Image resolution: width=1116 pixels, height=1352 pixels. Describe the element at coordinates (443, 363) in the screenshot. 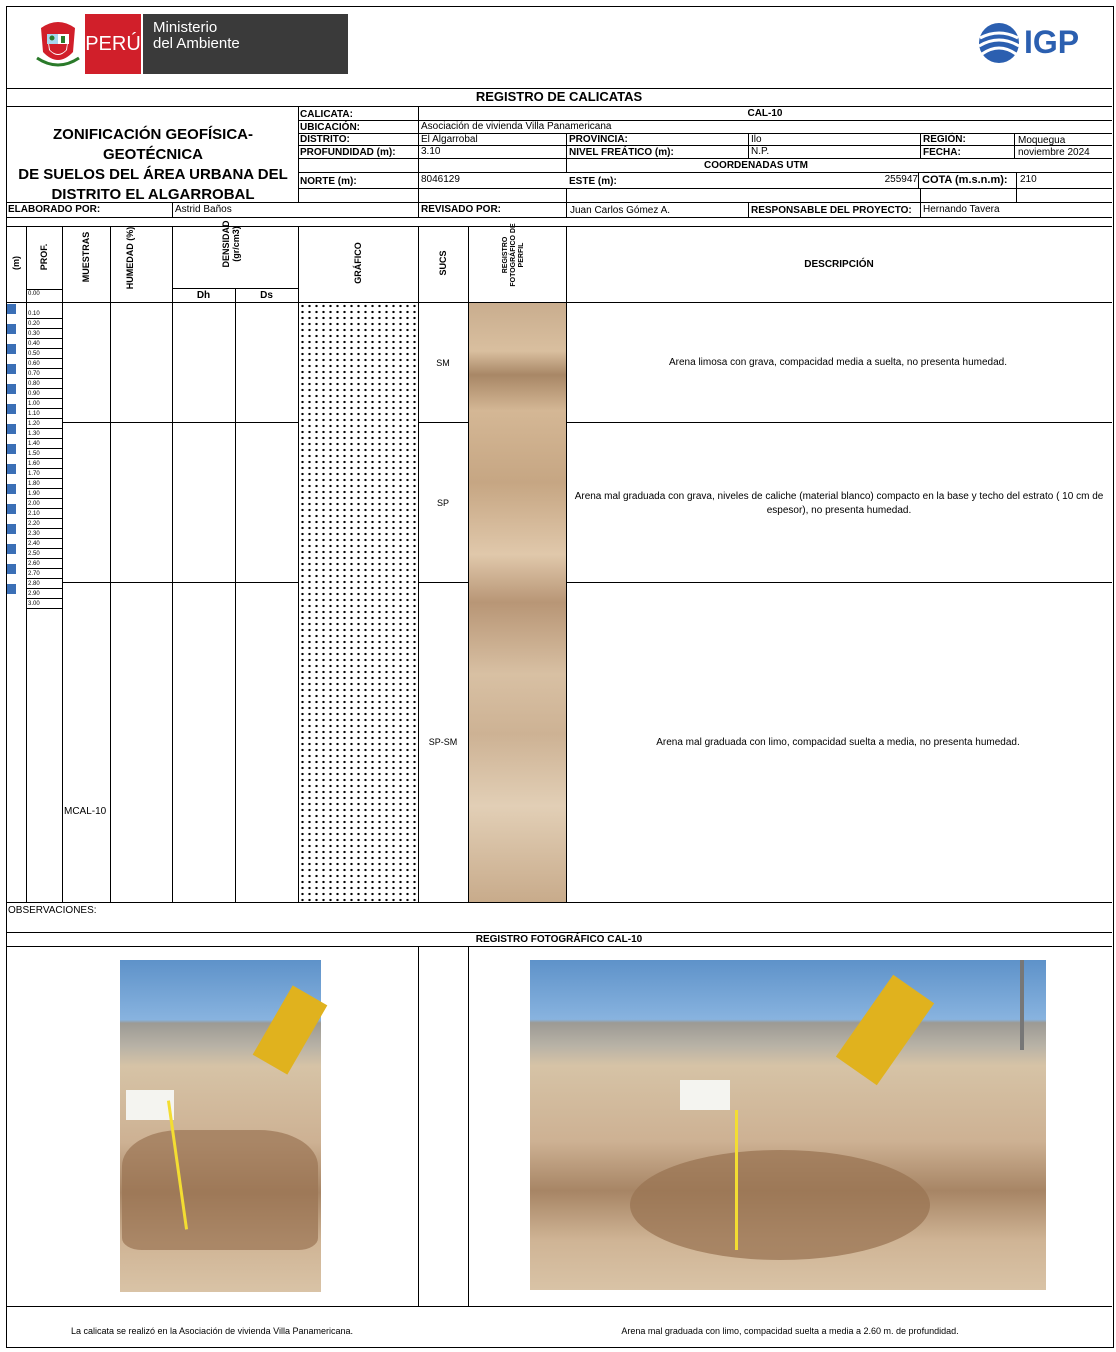

I see `sucs-layer-1: SM` at that location.